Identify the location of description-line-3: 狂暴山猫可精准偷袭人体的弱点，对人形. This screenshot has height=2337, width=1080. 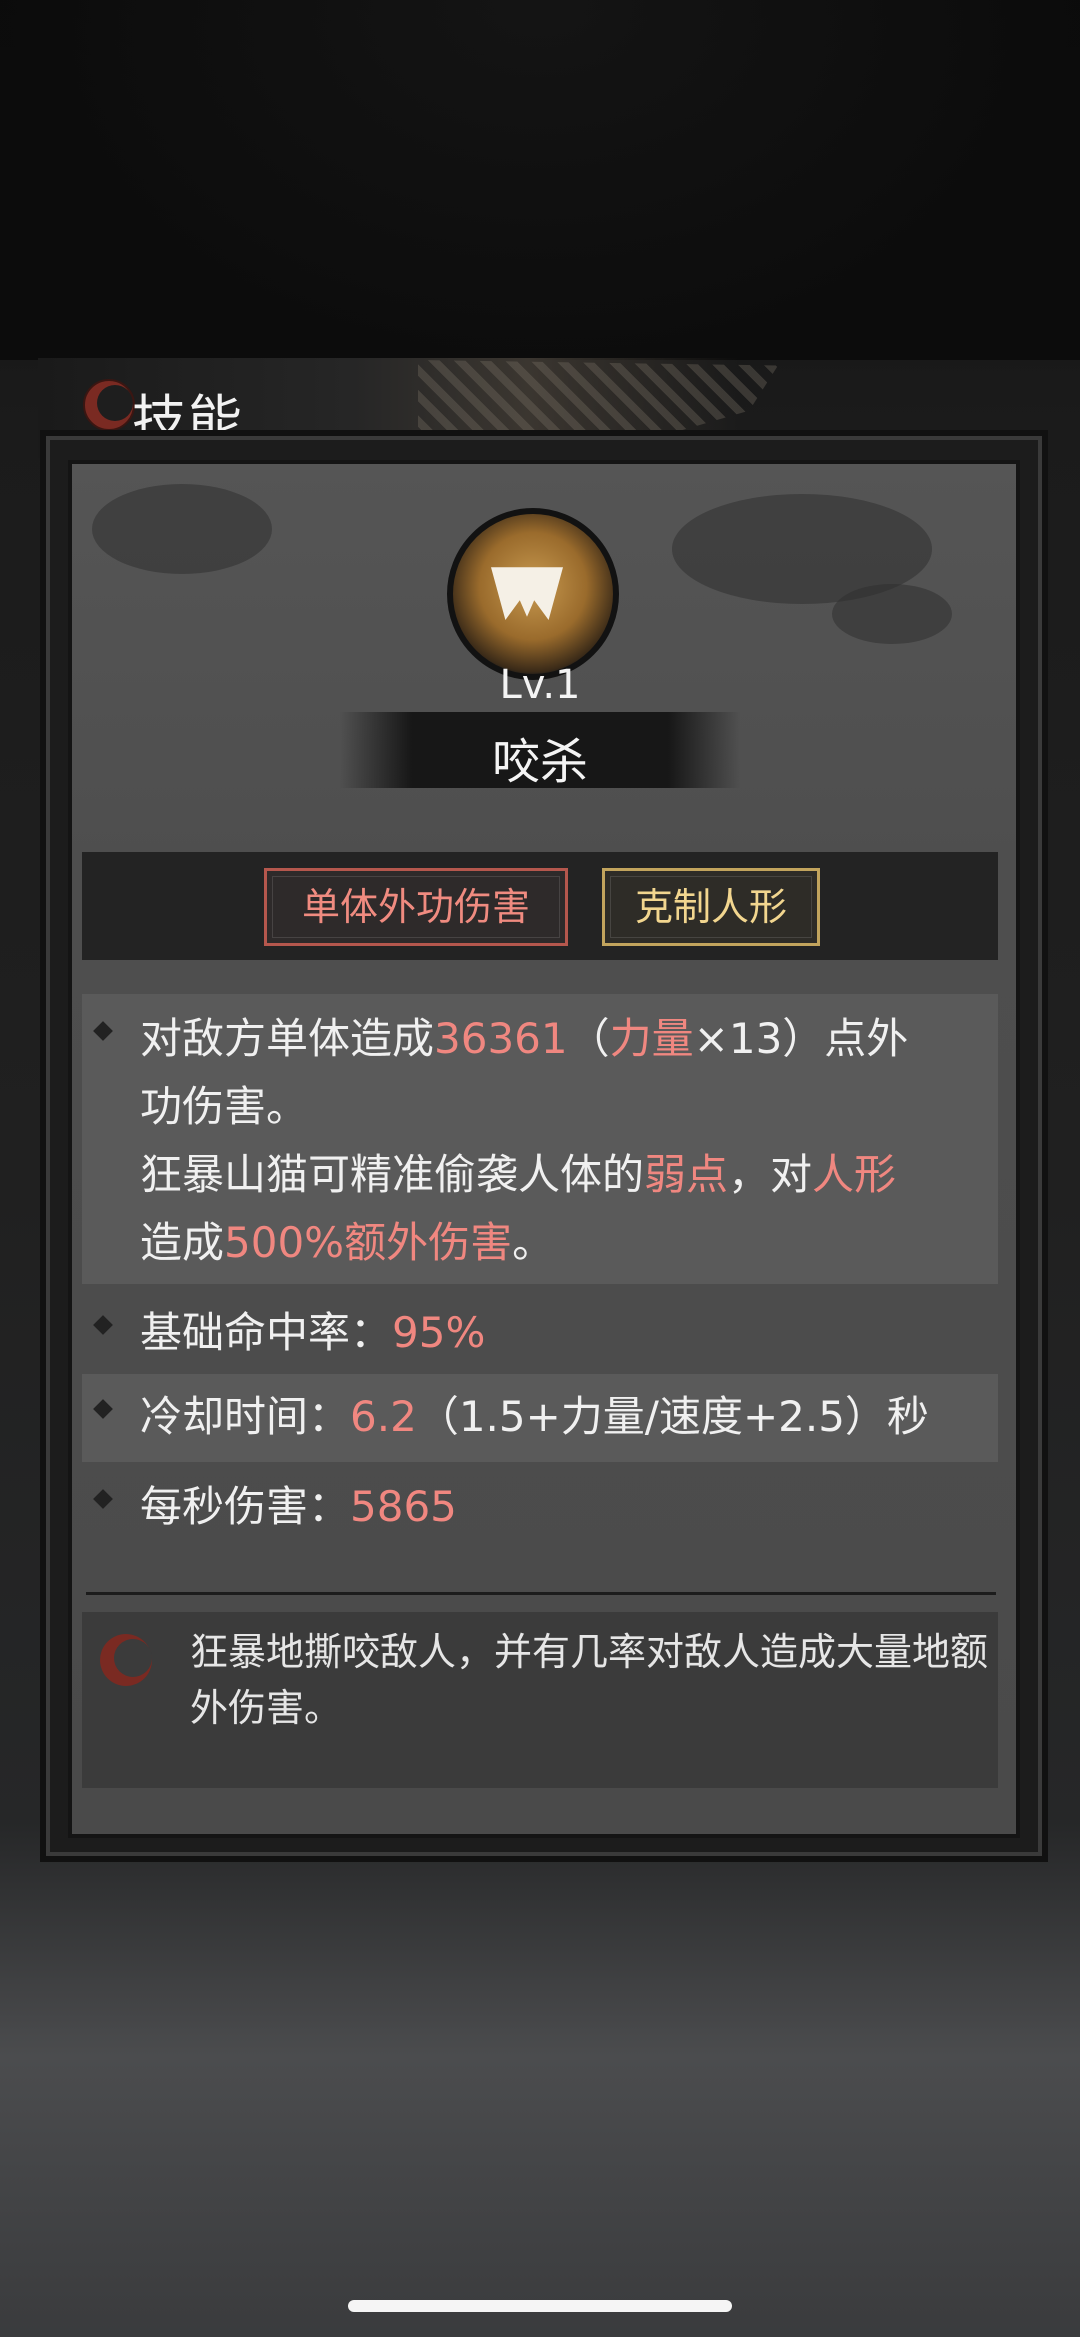
(518, 1174).